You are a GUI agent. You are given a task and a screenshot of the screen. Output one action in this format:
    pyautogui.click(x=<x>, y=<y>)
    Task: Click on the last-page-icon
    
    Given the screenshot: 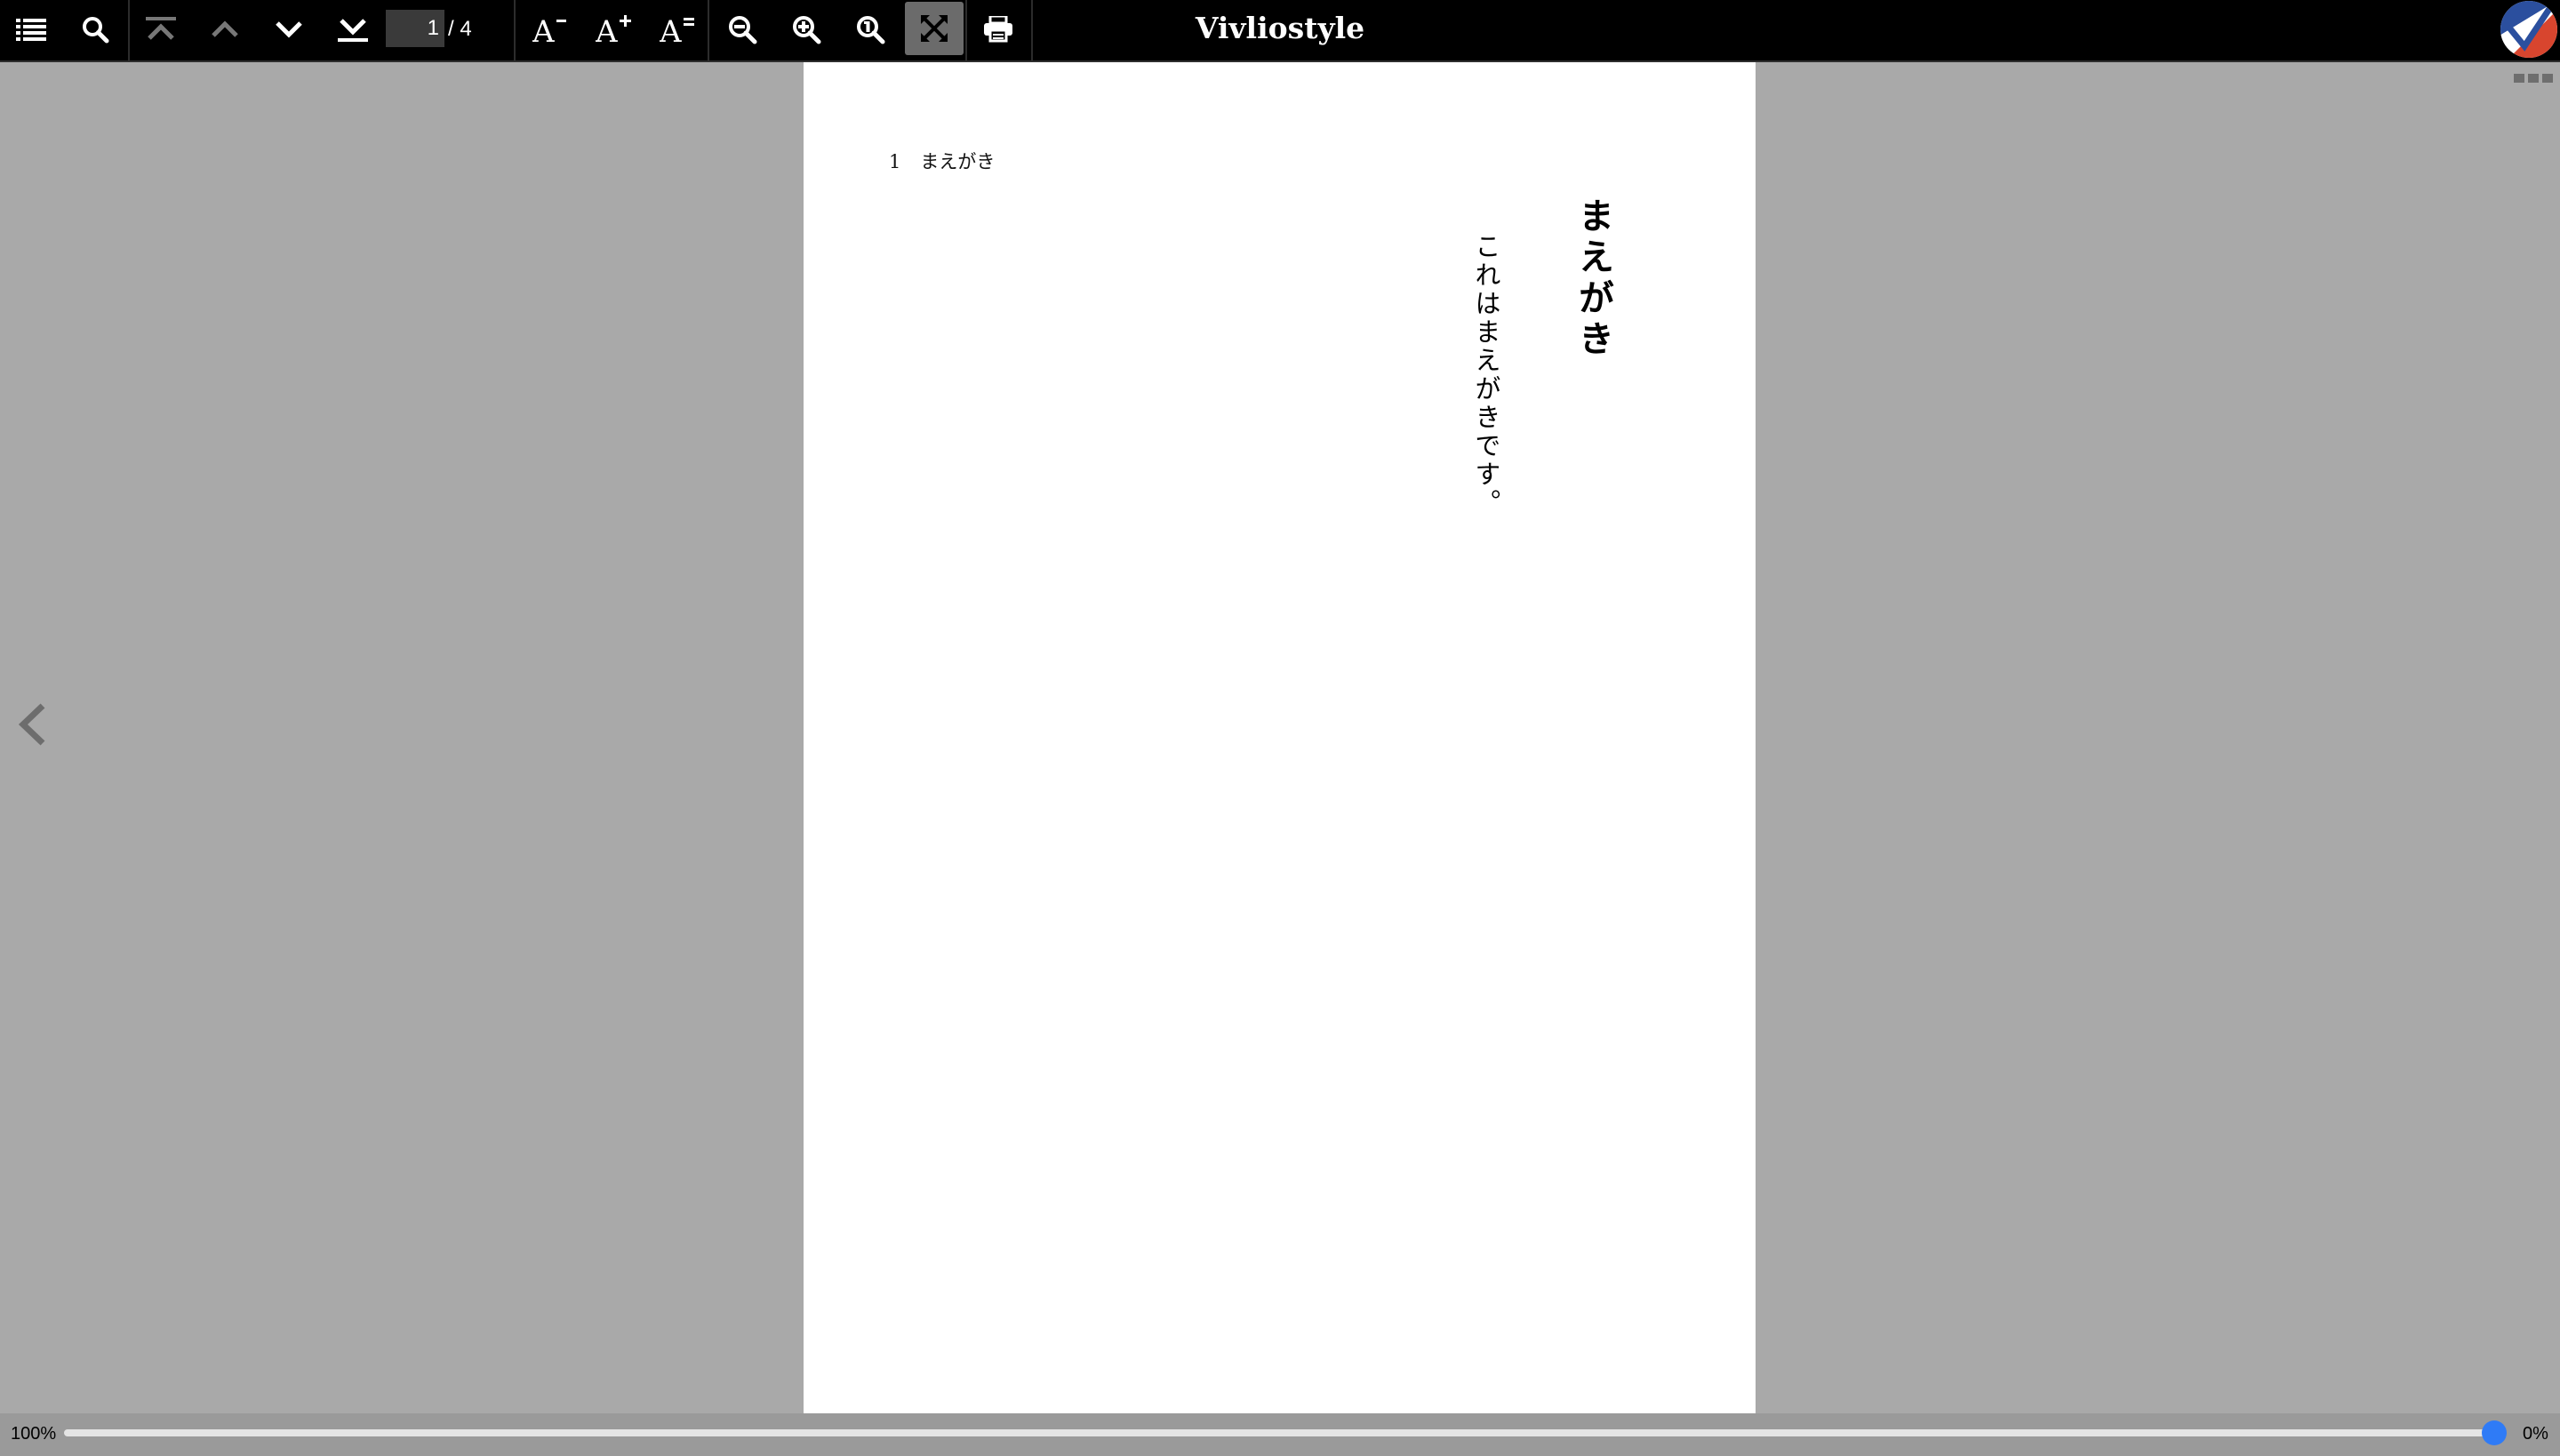 What is the action you would take?
    pyautogui.click(x=353, y=29)
    